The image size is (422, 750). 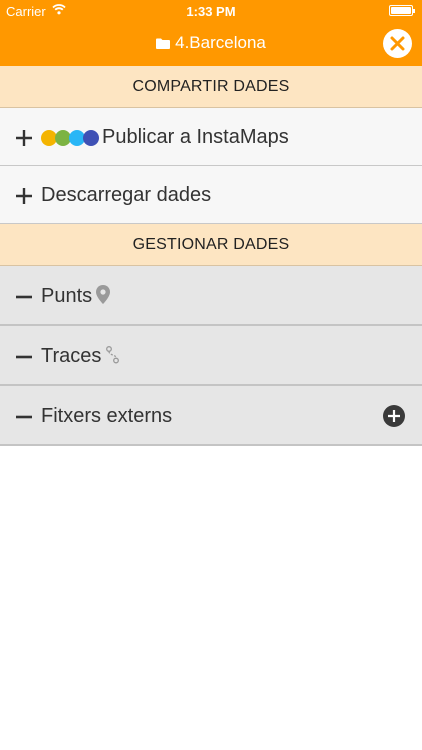 I want to click on publish-instamaps-label: Publicar a InstaMaps, so click(x=165, y=138).